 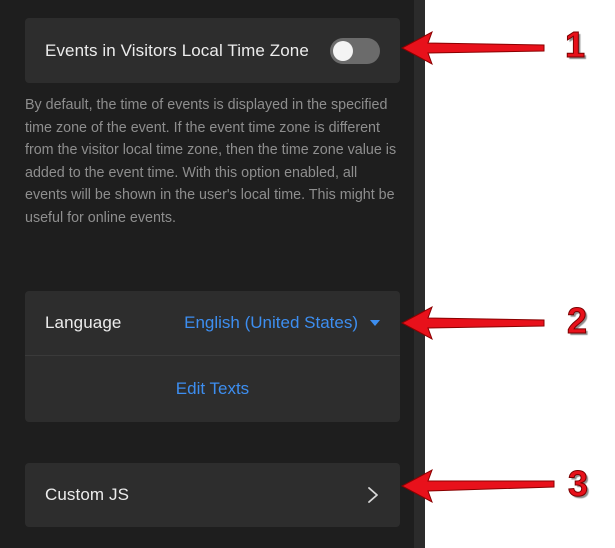 What do you see at coordinates (575, 45) in the screenshot?
I see `annotation-number-1: 1` at bounding box center [575, 45].